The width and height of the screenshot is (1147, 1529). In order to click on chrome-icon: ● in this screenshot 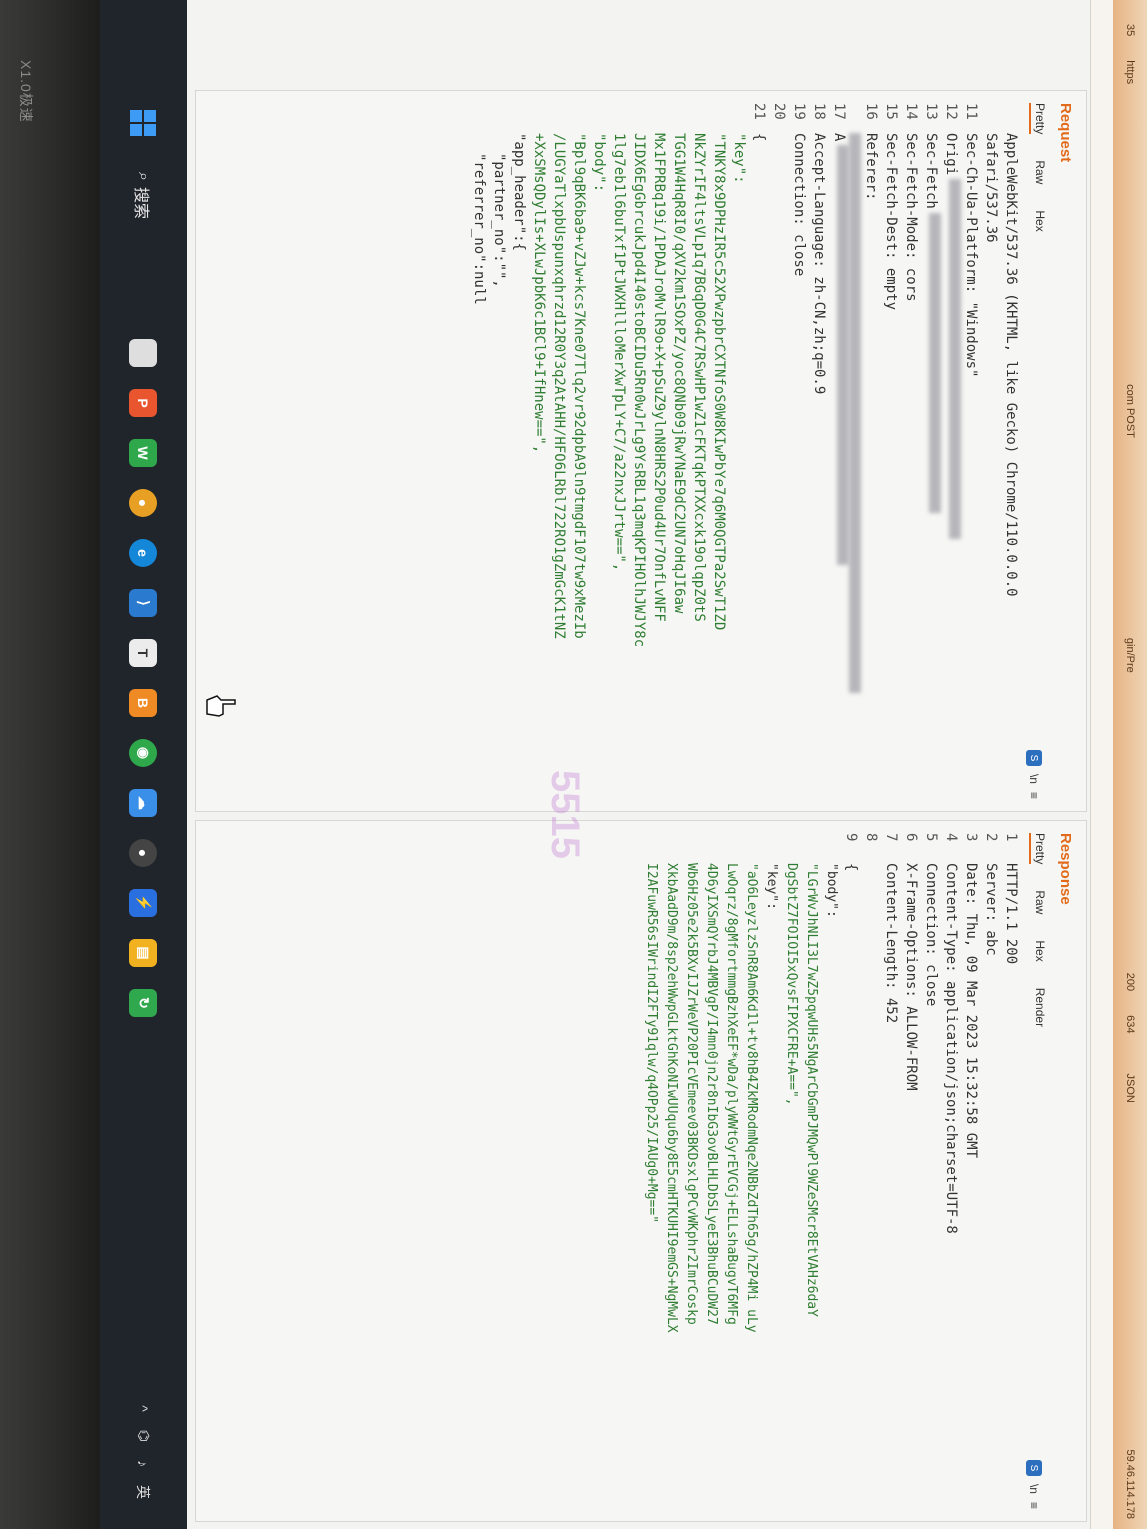, I will do `click(143, 502)`.